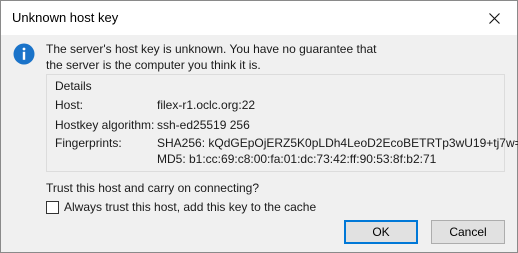 The width and height of the screenshot is (518, 253). I want to click on fingerprints-label: Fingerprints:, so click(88, 143).